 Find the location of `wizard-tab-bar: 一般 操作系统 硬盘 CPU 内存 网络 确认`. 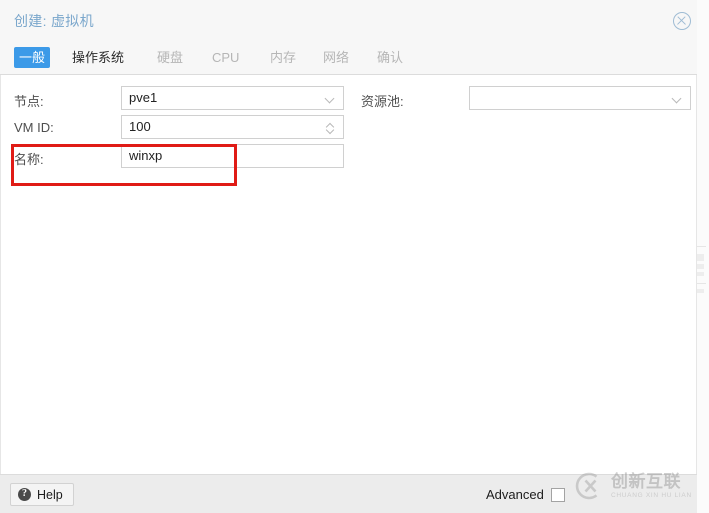

wizard-tab-bar: 一般 操作系统 硬盘 CPU 内存 网络 确认 is located at coordinates (348, 58).